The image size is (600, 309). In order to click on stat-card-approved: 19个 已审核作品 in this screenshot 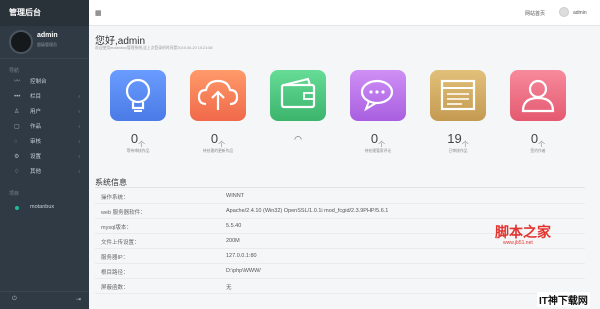, I will do `click(458, 115)`.